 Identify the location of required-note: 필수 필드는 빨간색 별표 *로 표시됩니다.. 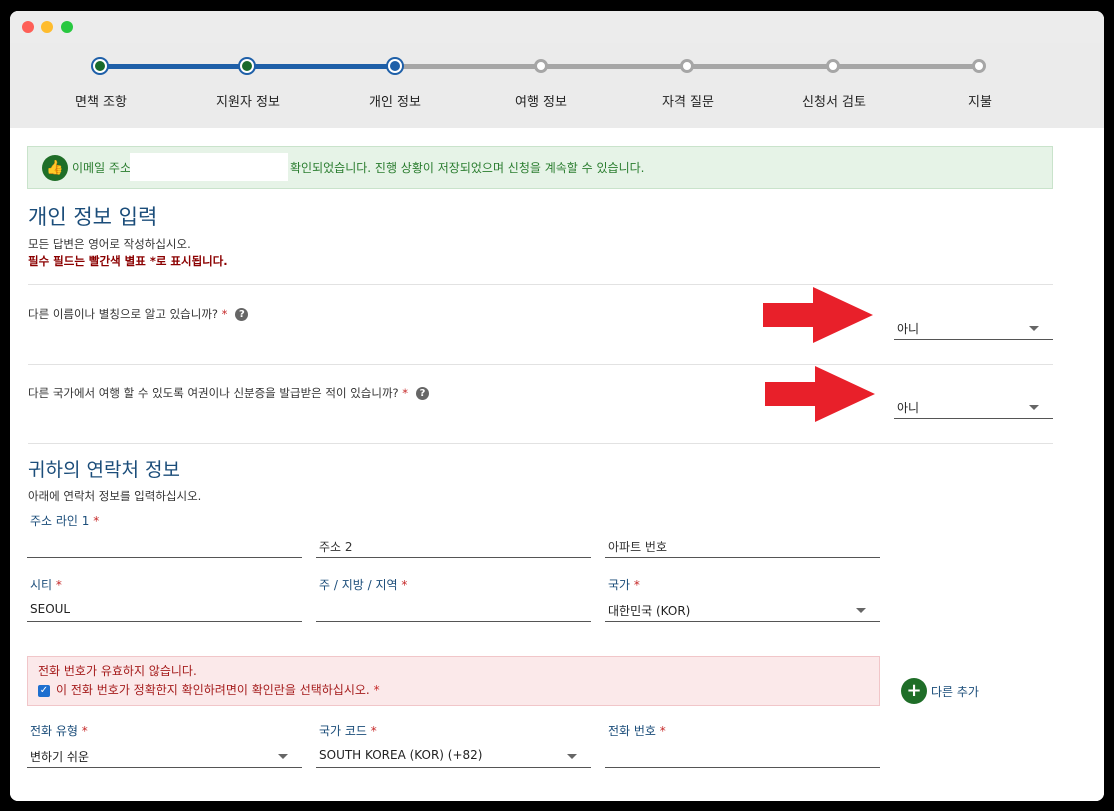
(128, 261).